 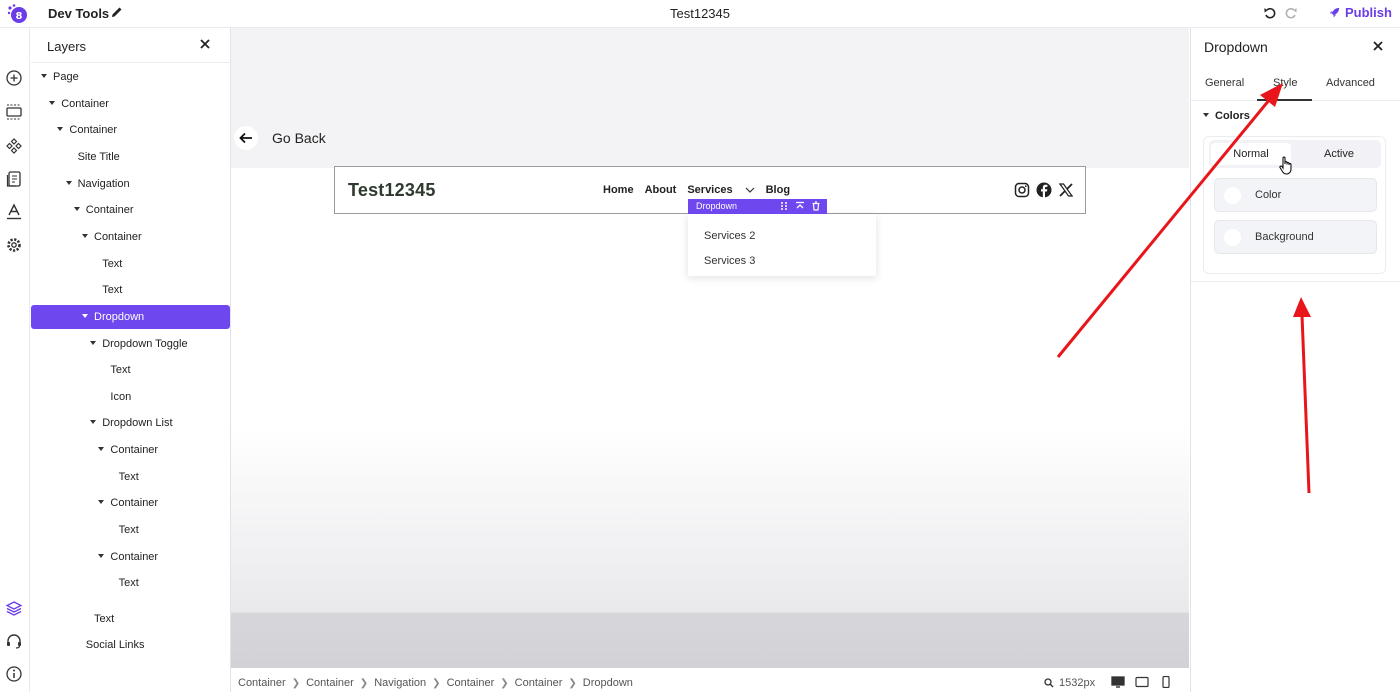 I want to click on delete-icon, so click(x=816, y=206).